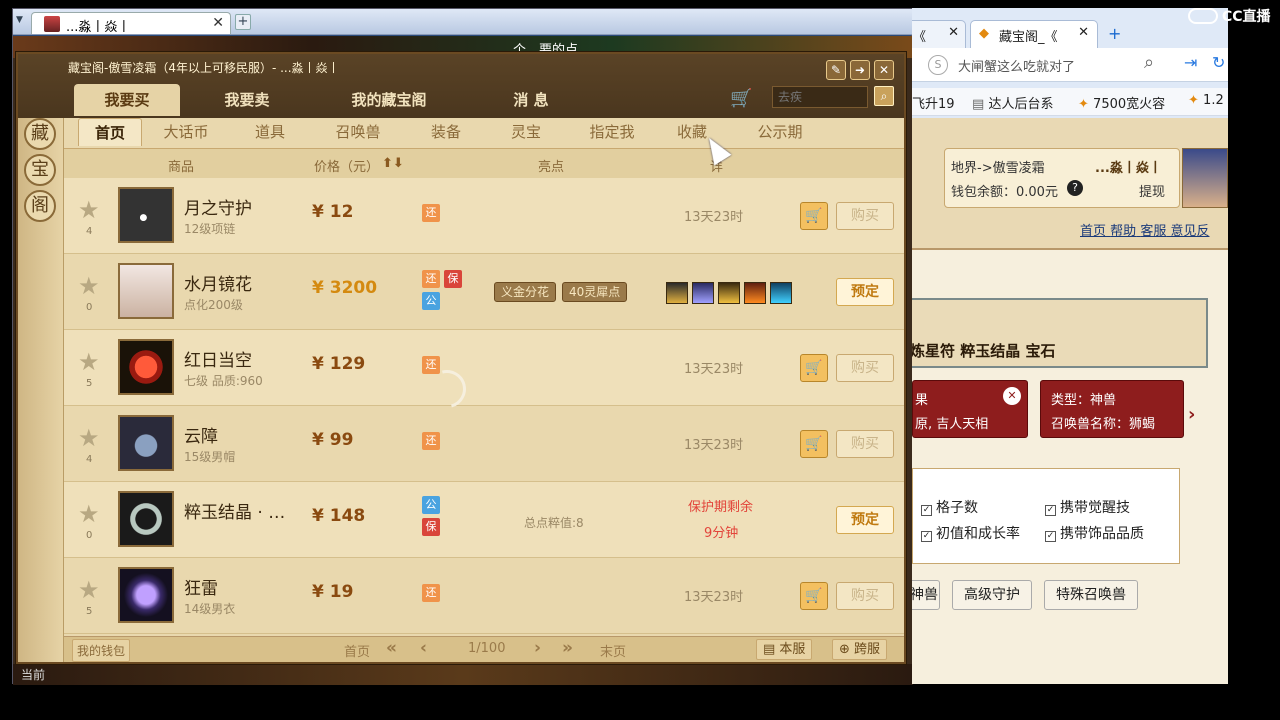 The image size is (1280, 720). I want to click on browser-tab-active: ◆ 藏宝阁_《 ✕, so click(1034, 34).